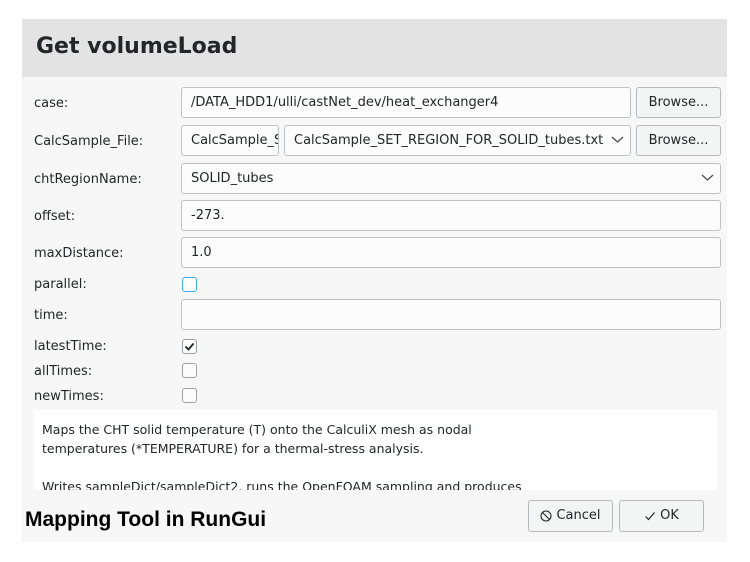 The image size is (750, 562). What do you see at coordinates (89, 141) in the screenshot?
I see `calcsample-file-label: CalcSample_File:` at bounding box center [89, 141].